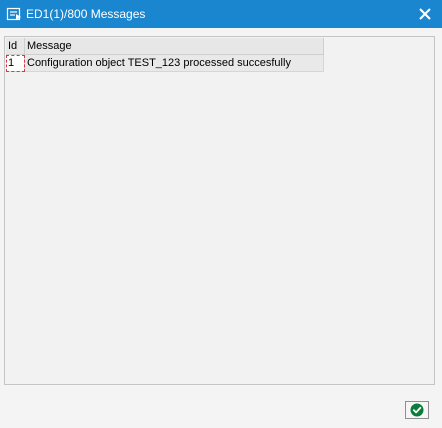 This screenshot has width=442, height=428. Describe the element at coordinates (15, 46) in the screenshot. I see `column-header-id: Id` at that location.